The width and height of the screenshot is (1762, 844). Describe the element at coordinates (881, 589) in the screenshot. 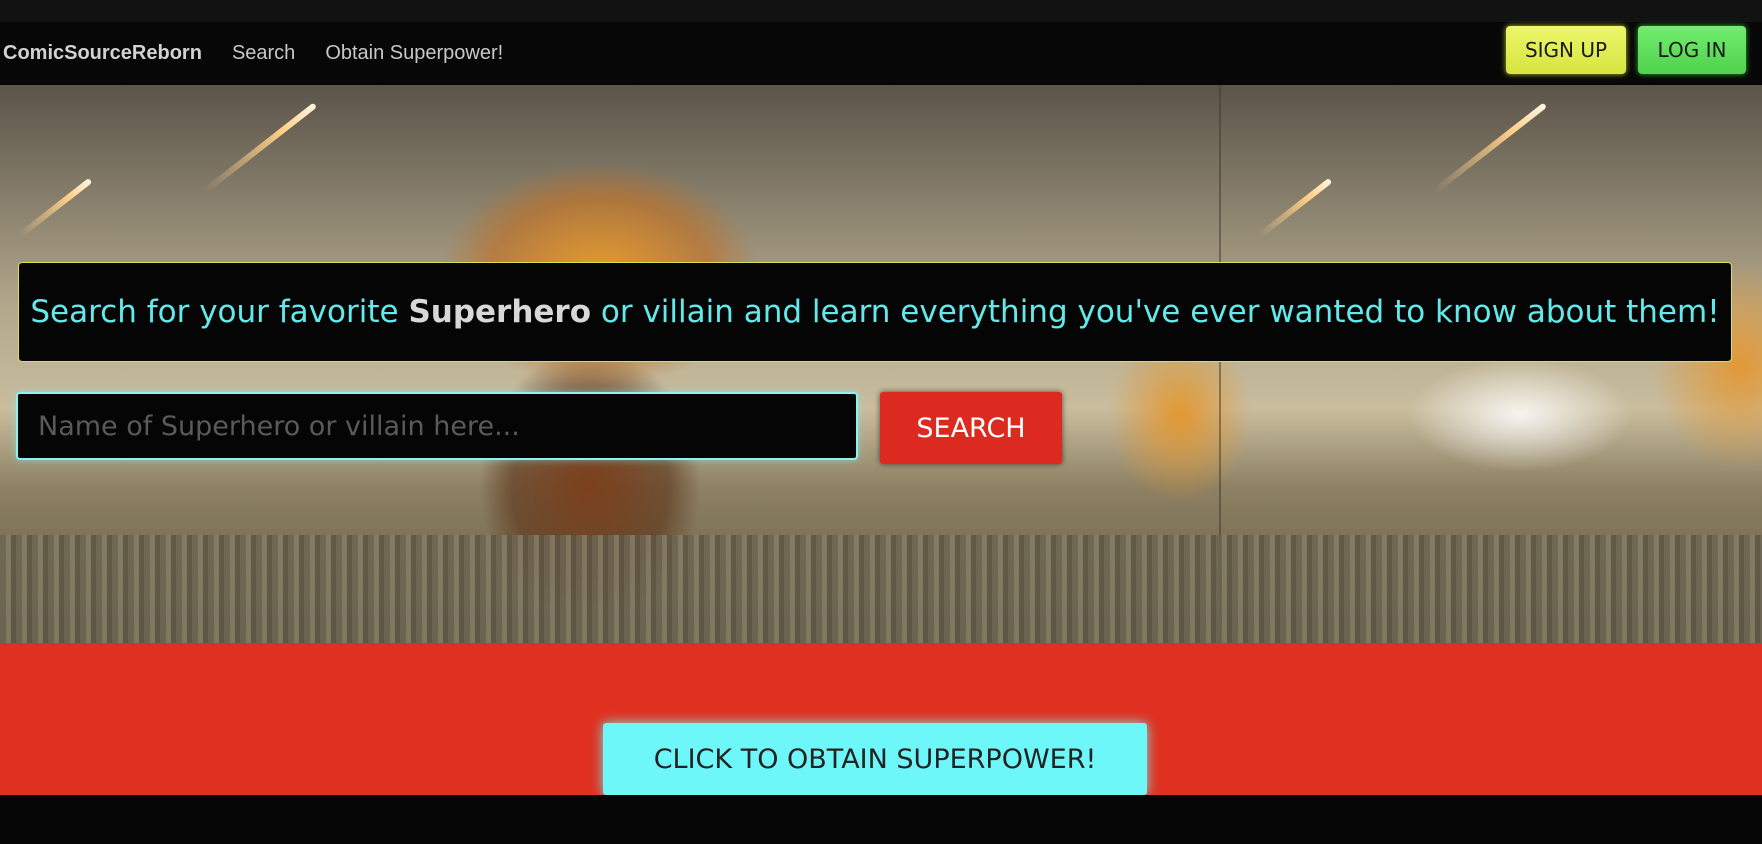

I see `background-cityscape` at that location.